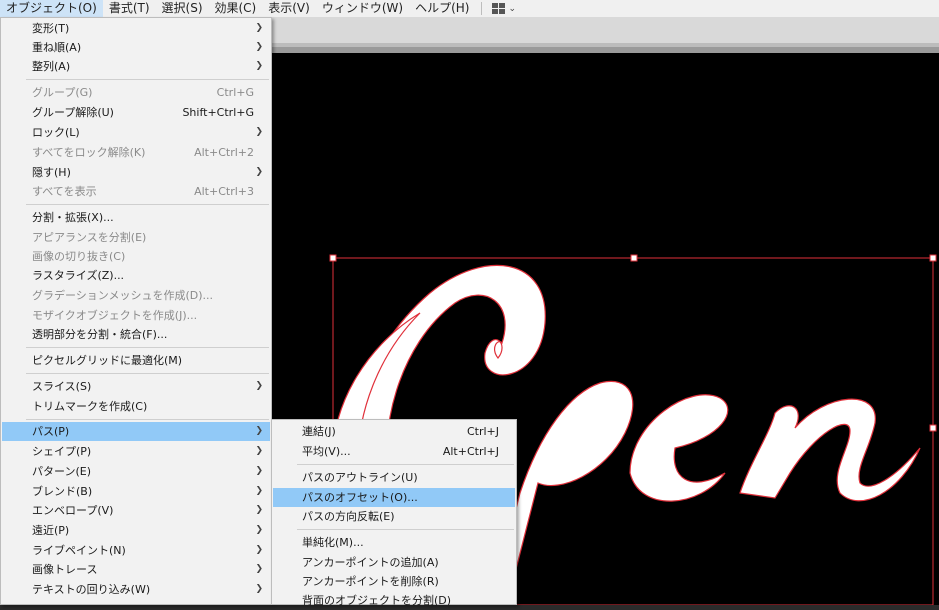  I want to click on menu-item-shortcut: Alt+Ctrl+2, so click(224, 152).